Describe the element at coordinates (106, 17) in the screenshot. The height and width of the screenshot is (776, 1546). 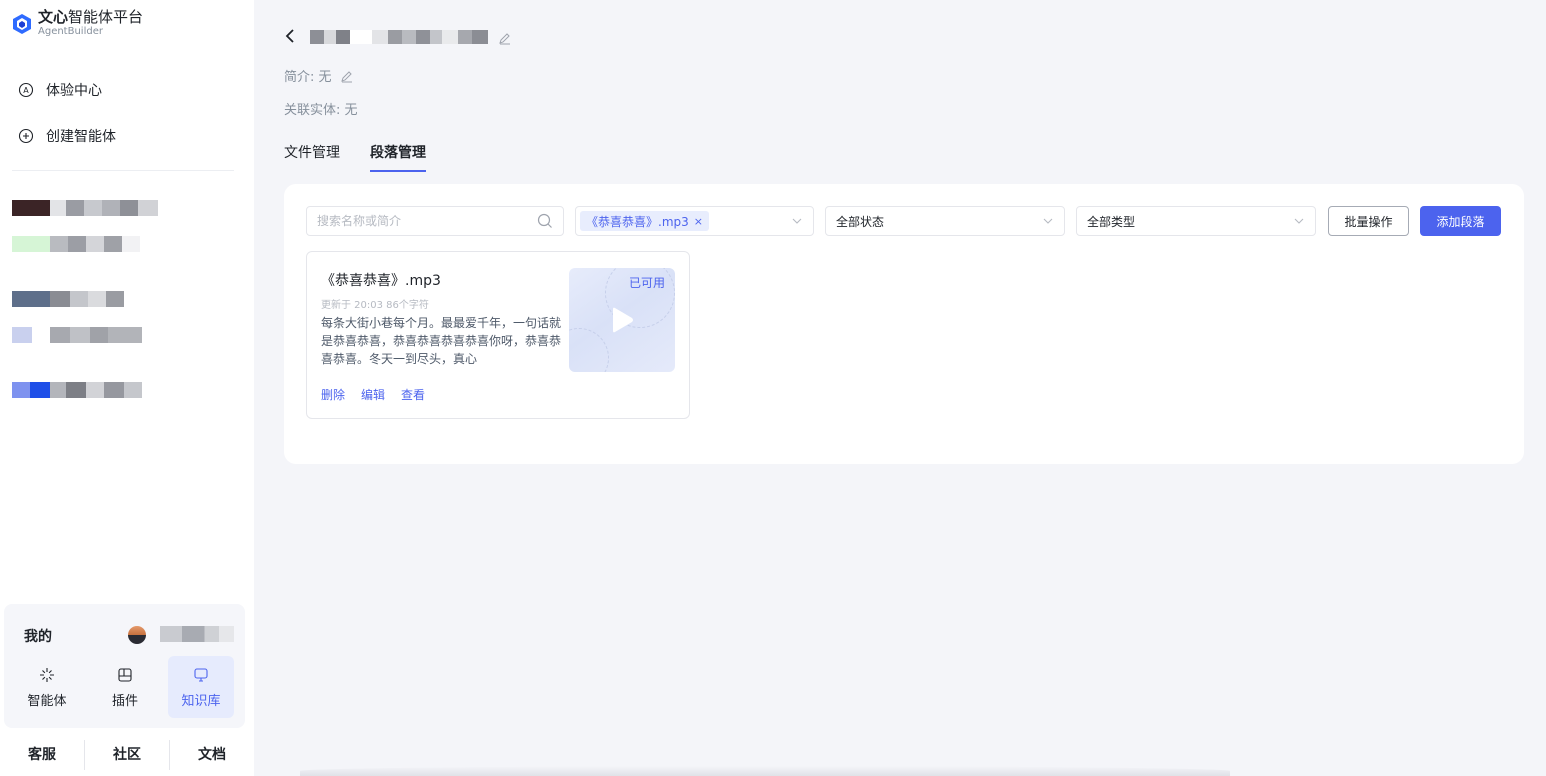
I see `app-title-rest: 智能体平台` at that location.